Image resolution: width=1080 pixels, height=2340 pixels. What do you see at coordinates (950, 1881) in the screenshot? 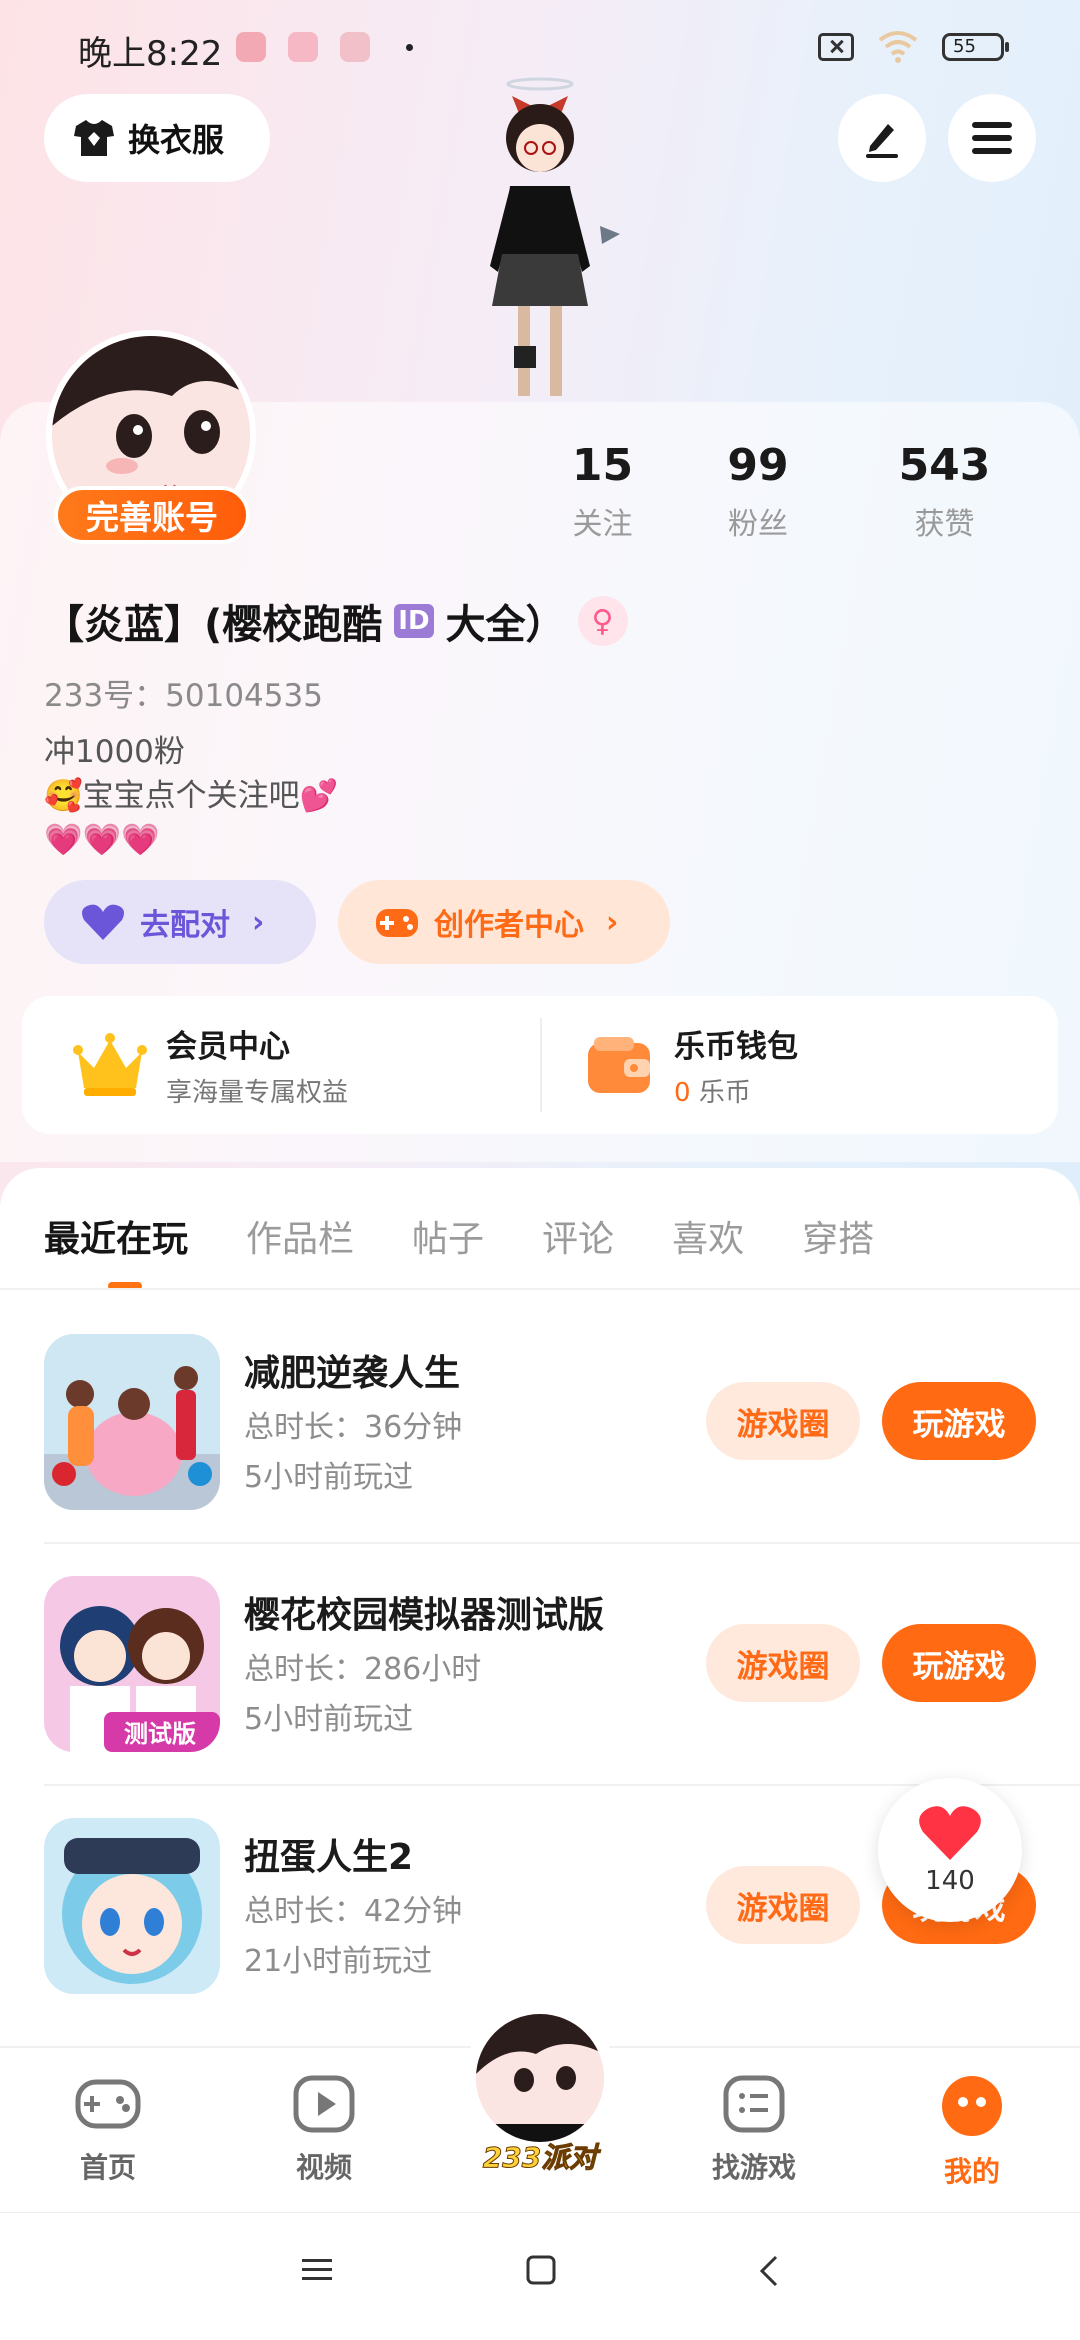
I see `like-count: 140` at bounding box center [950, 1881].